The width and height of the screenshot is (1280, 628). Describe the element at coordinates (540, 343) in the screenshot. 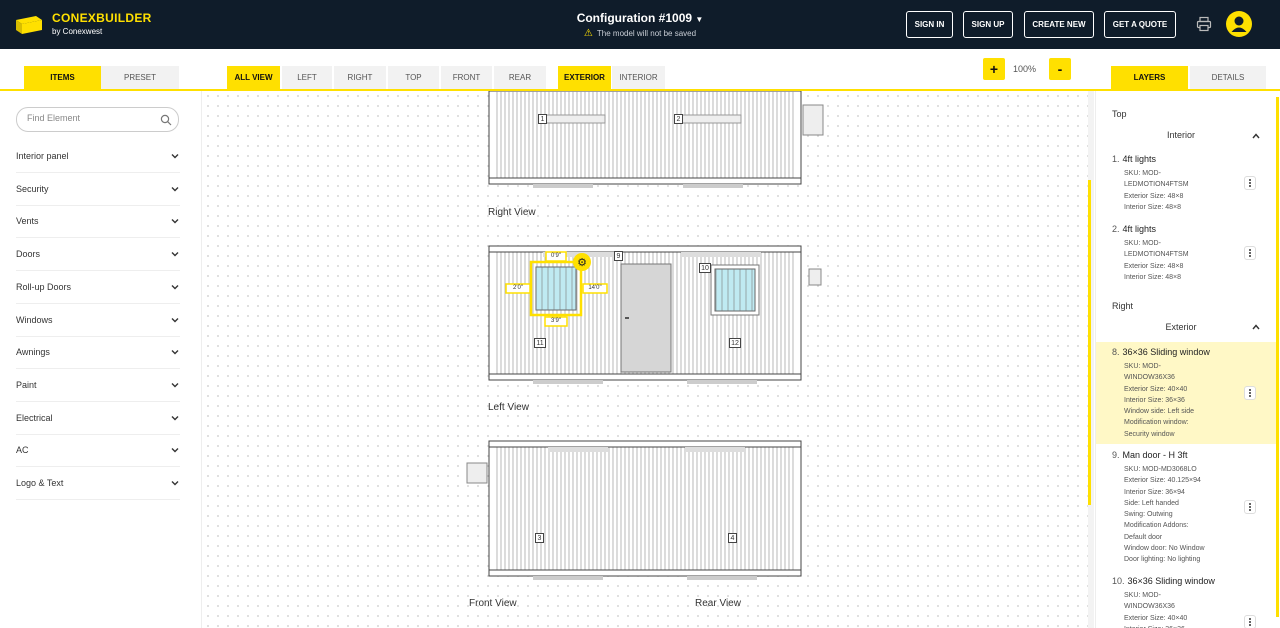

I see `marker-11: 11` at that location.